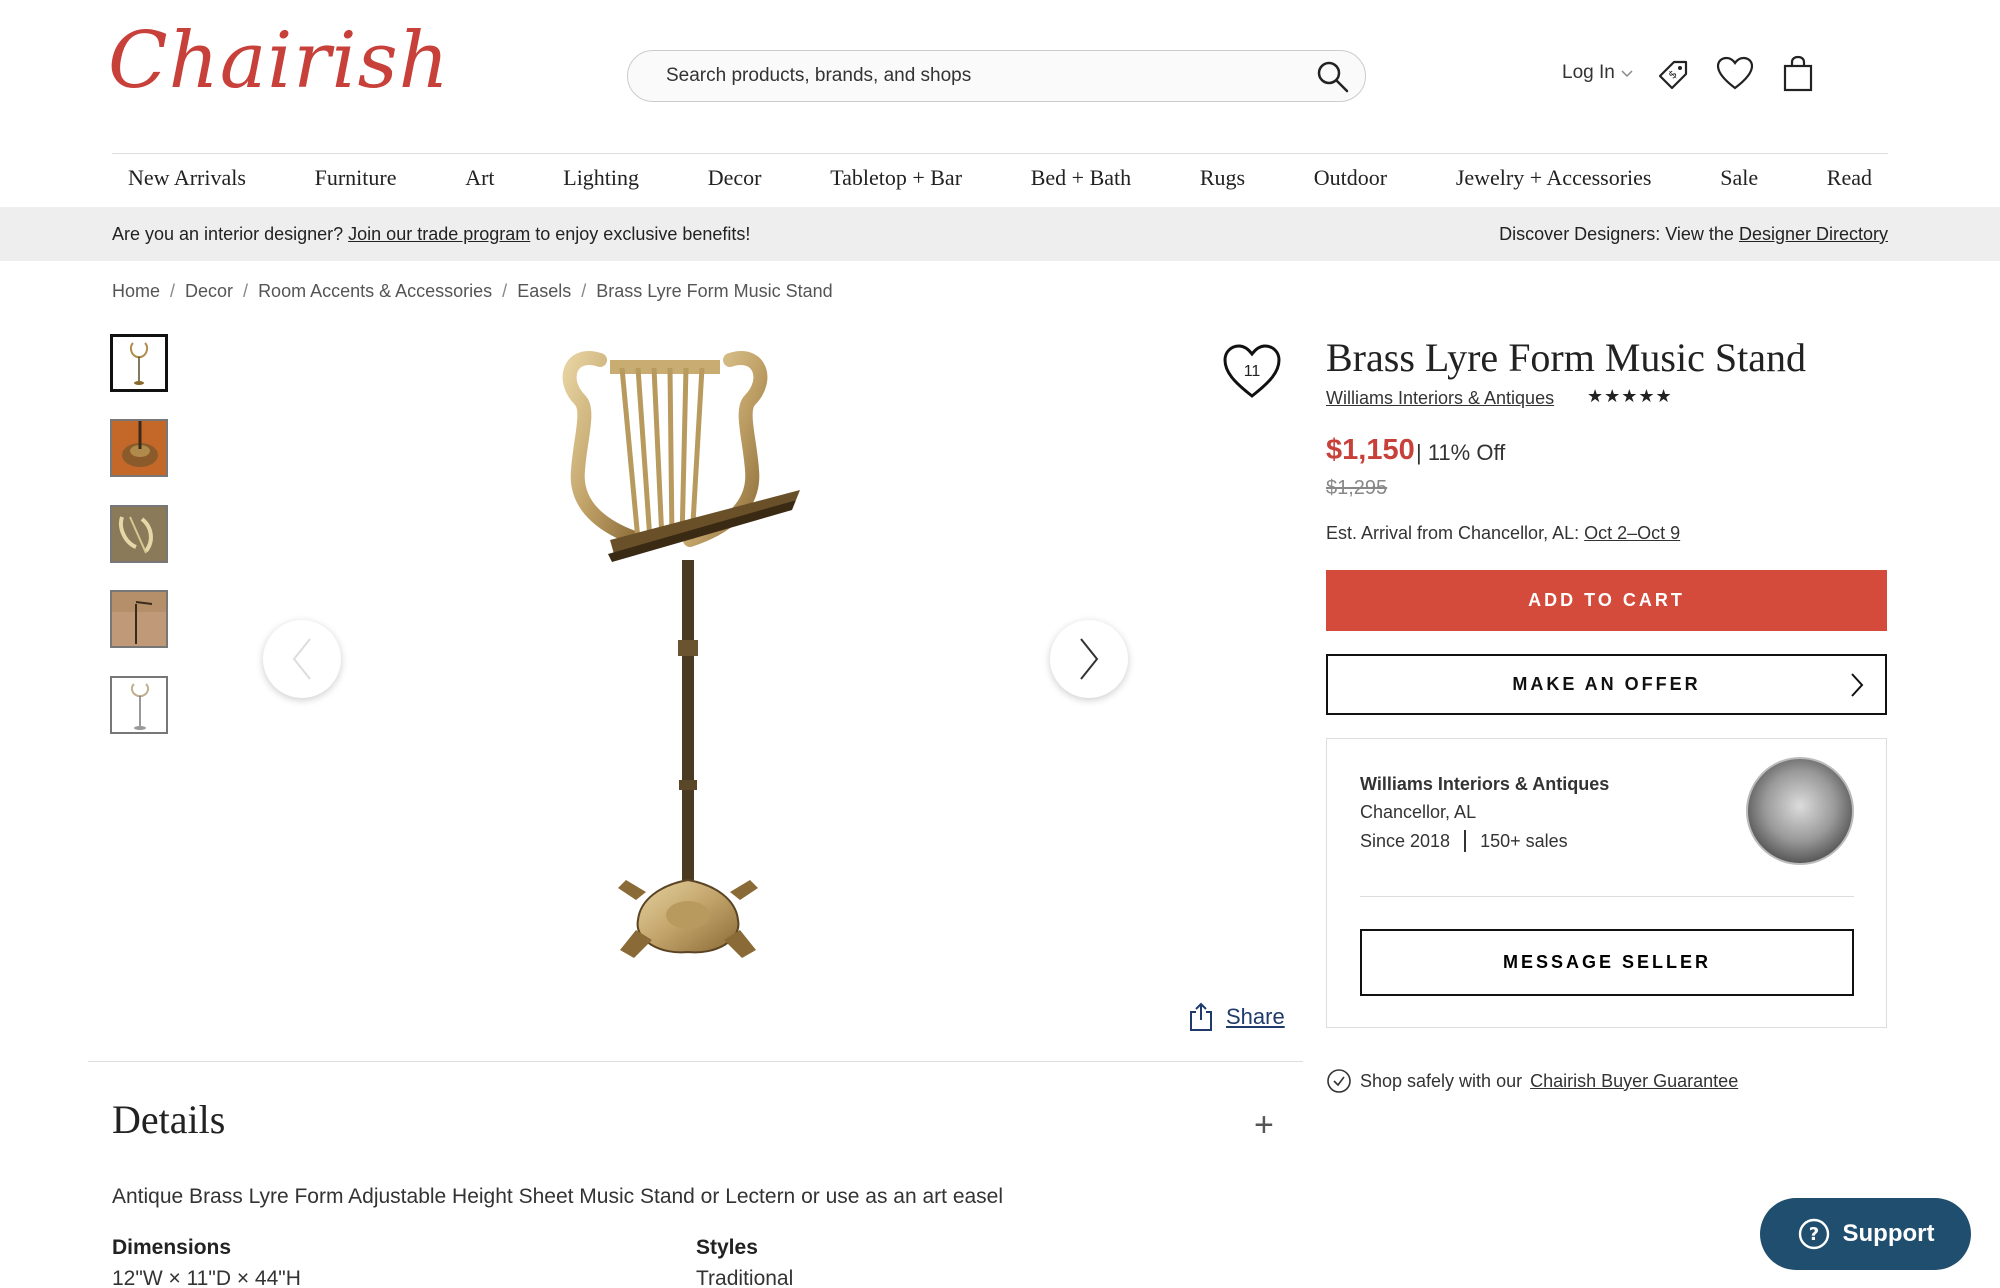 The width and height of the screenshot is (2000, 1288). Describe the element at coordinates (1453, 533) in the screenshot. I see `arrival-label: Est. Arrival from Chancellor, AL:` at that location.